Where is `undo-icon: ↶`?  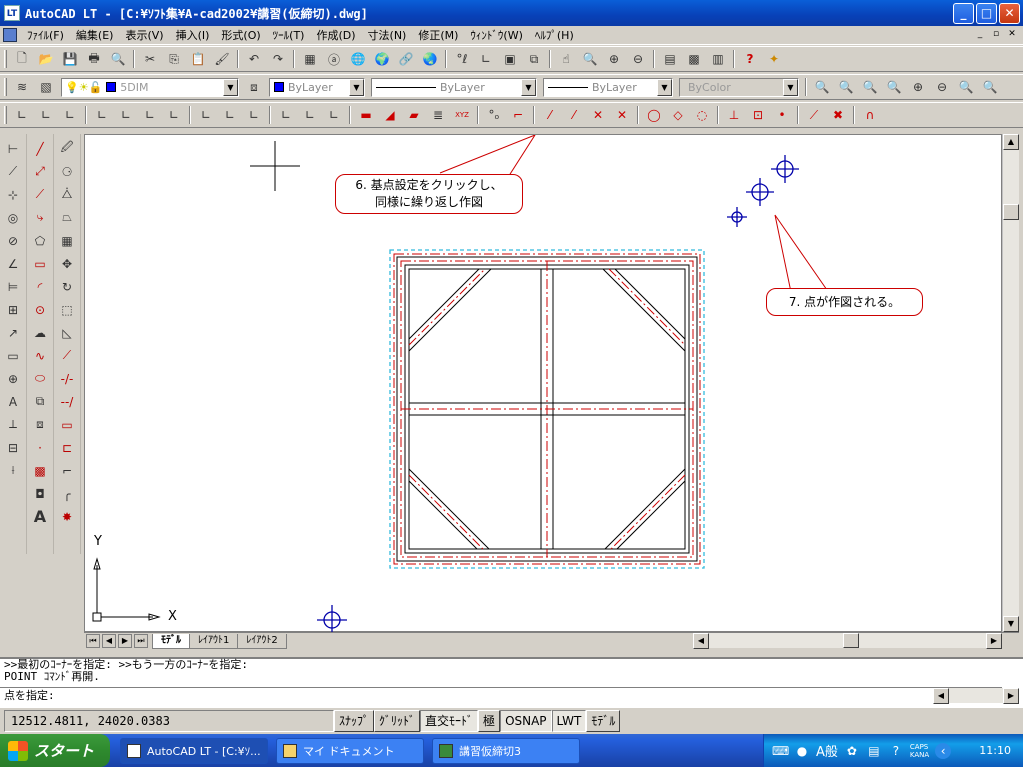
undo-icon: ↶ is located at coordinates (254, 59).